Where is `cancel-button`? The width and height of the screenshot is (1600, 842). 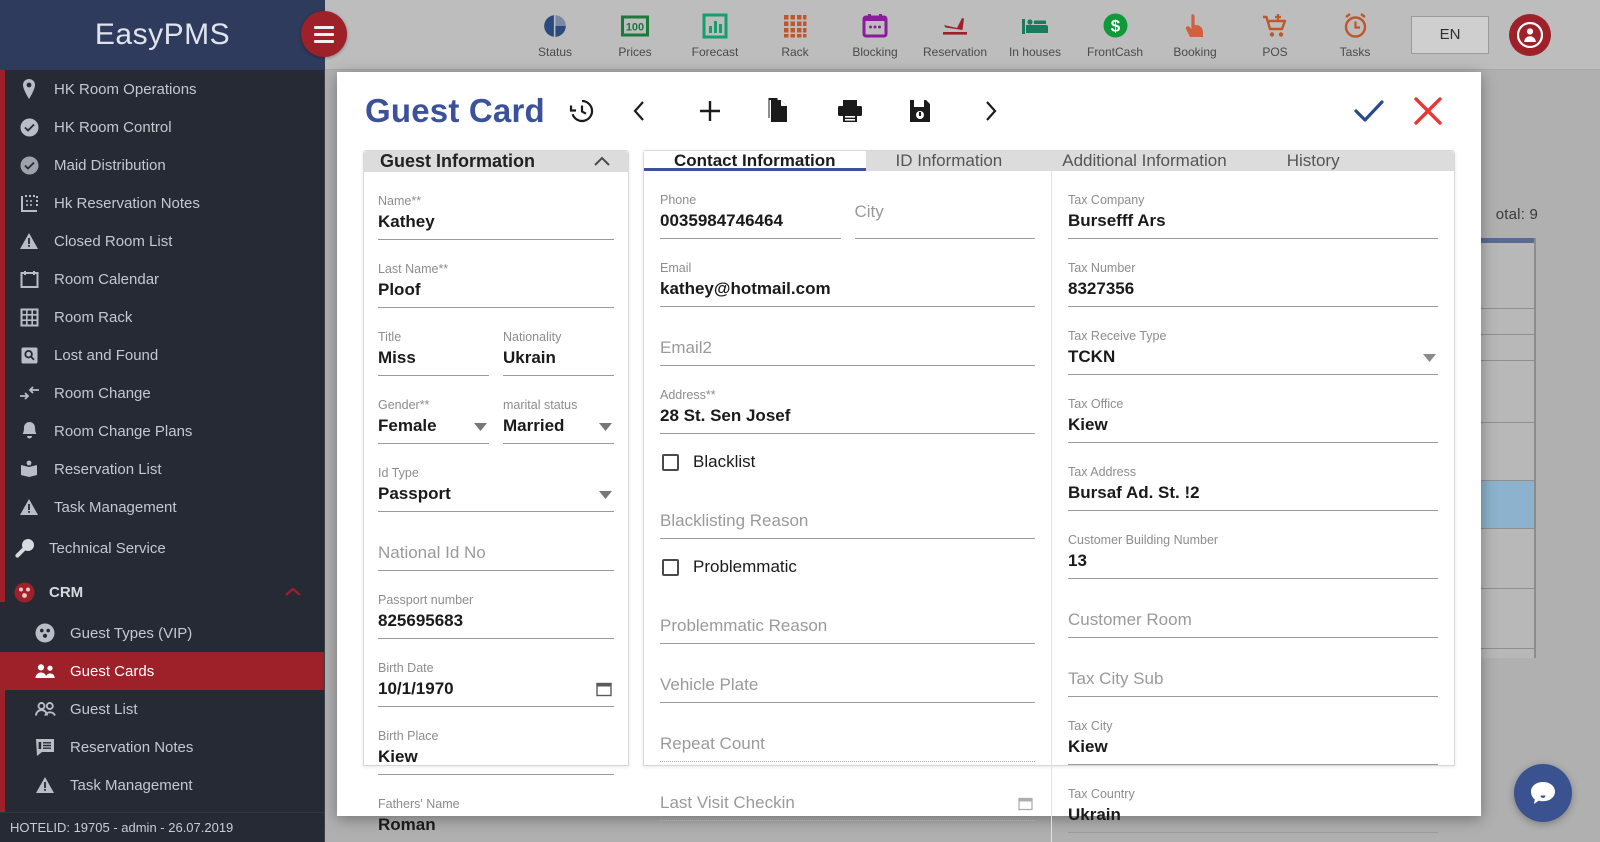 cancel-button is located at coordinates (1428, 111).